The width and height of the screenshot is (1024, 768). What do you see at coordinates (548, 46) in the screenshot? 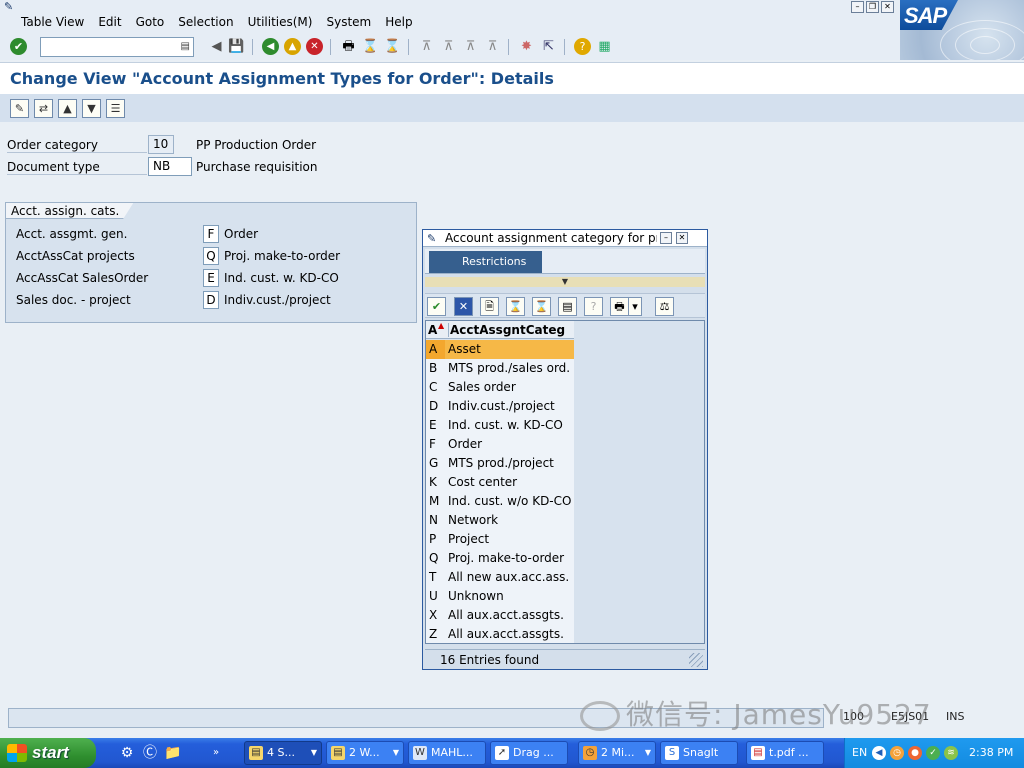
I see `shortcut-icon: ⇱` at bounding box center [548, 46].